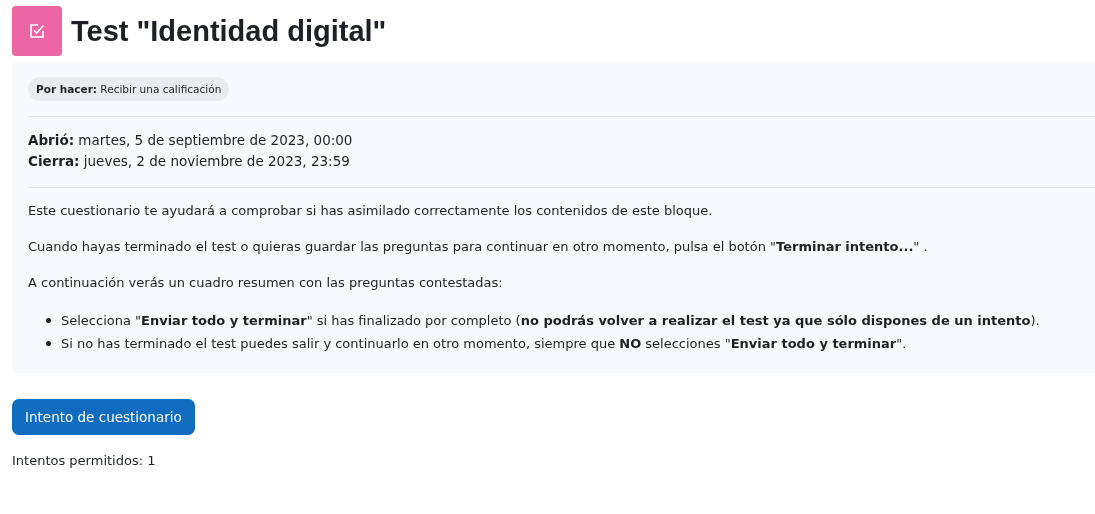  I want to click on list-item-text: Si no has terminado el test puedes salir y continuarlo en otro momento, siempre que NO selecciones "Enviar todo y terminar"., so click(484, 344).